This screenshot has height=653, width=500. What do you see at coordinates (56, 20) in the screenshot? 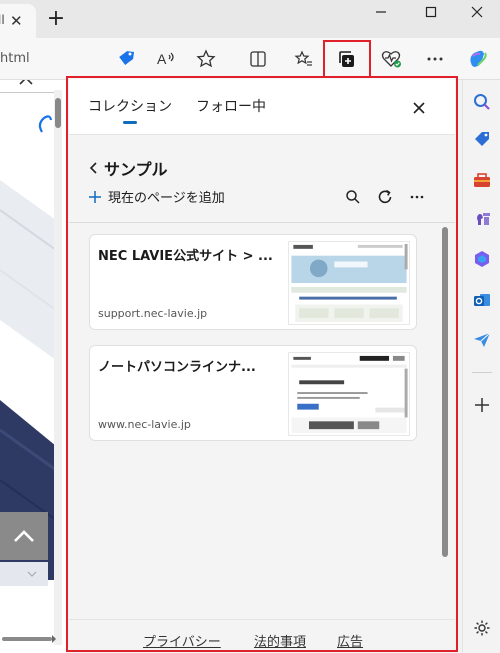
I see `new-tab-button: +` at bounding box center [56, 20].